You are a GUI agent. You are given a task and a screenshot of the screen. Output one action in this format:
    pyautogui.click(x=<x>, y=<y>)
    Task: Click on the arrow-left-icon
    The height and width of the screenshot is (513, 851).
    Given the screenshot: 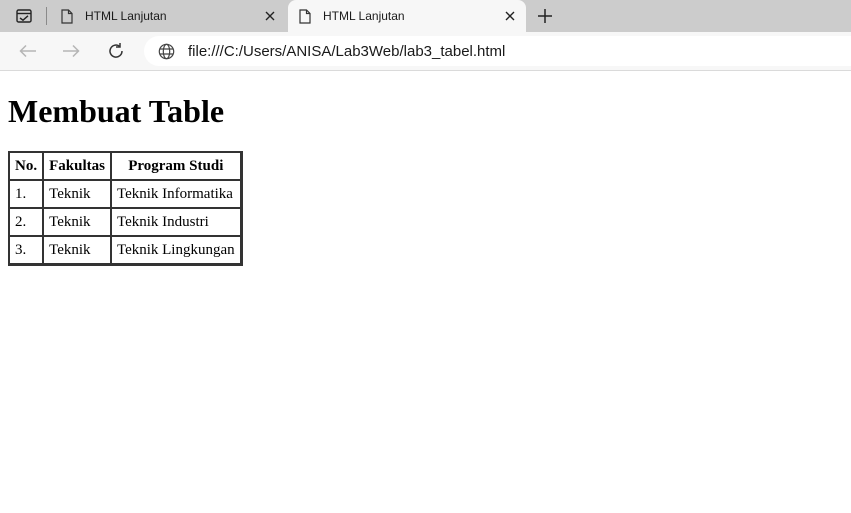 What is the action you would take?
    pyautogui.click(x=28, y=51)
    